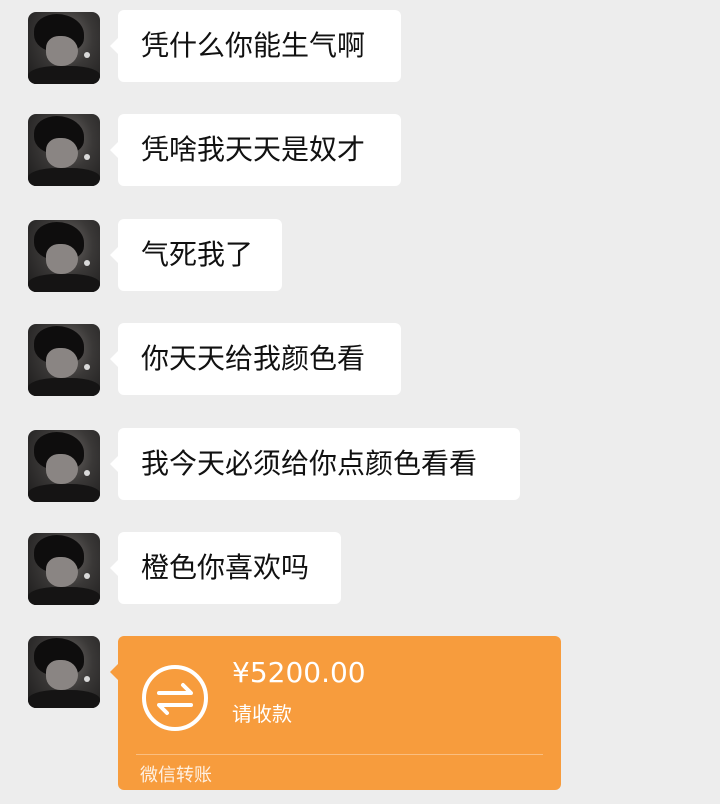  Describe the element at coordinates (255, 46) in the screenshot. I see `message-bubble: 凭什么你能生气啊` at that location.